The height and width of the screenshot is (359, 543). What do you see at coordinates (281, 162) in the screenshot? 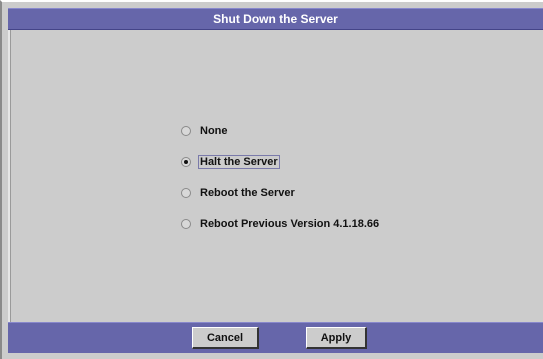
I see `option-halt-server: Halt the Server` at bounding box center [281, 162].